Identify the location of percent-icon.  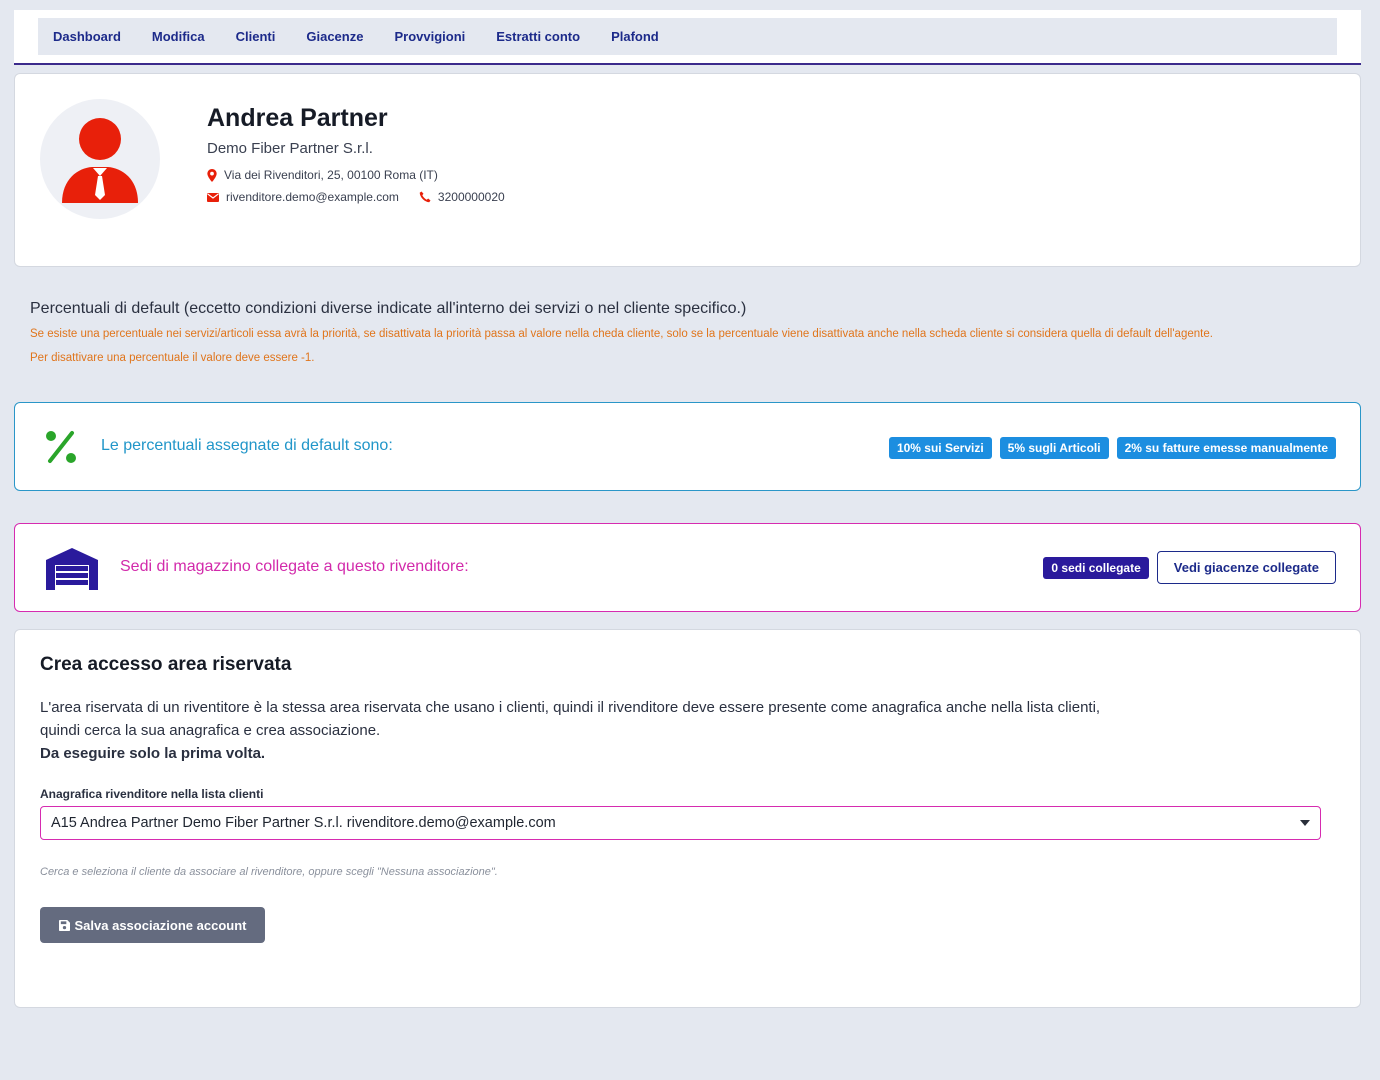
(61, 447).